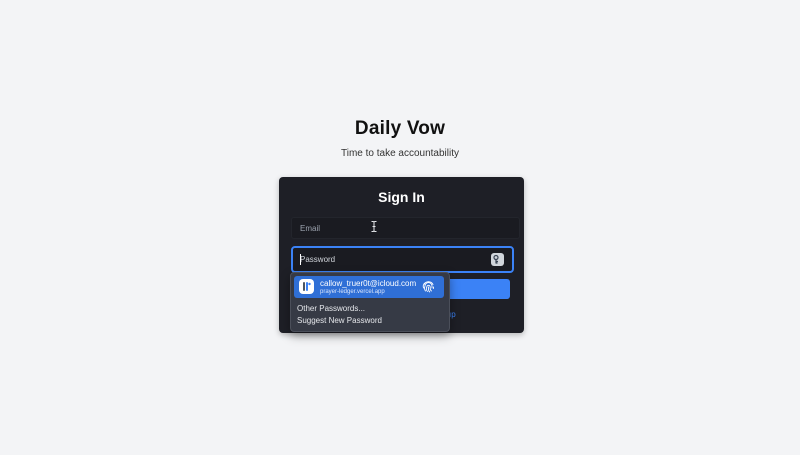 The width and height of the screenshot is (800, 455). I want to click on ibeam-cursor-icon, so click(374, 226).